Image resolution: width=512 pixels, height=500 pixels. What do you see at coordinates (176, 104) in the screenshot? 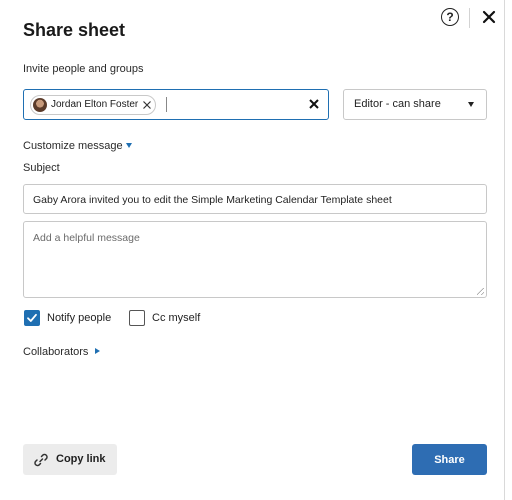
I see `invite-input: Jordan Elton Foster` at bounding box center [176, 104].